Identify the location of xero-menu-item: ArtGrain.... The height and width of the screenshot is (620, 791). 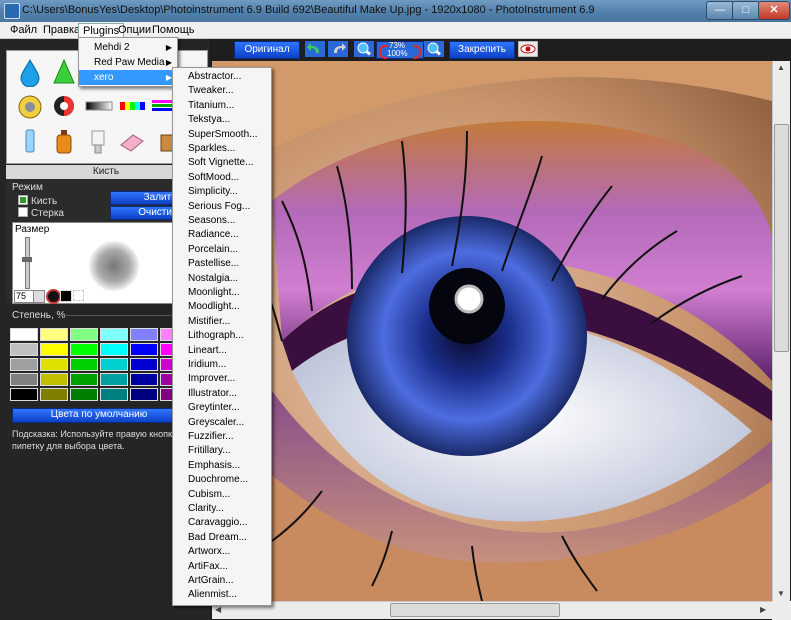
(211, 580).